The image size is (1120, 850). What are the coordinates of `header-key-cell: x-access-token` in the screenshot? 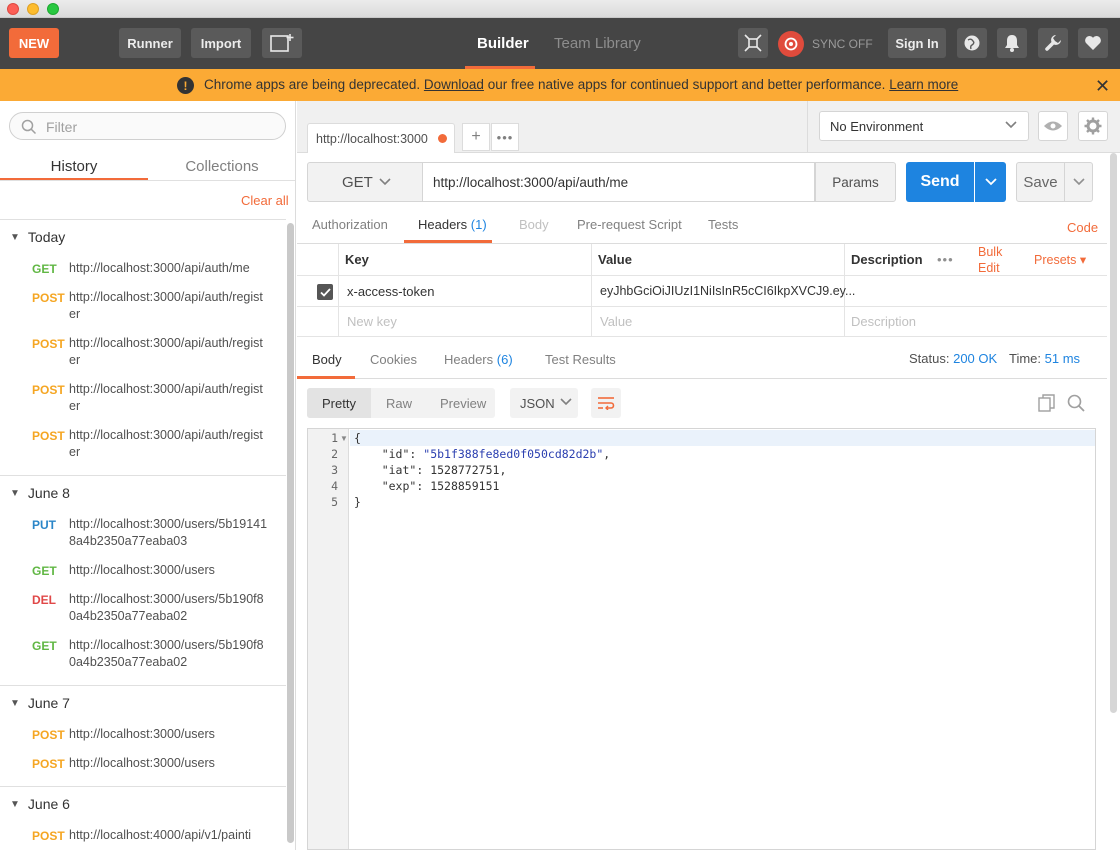 It's located at (390, 291).